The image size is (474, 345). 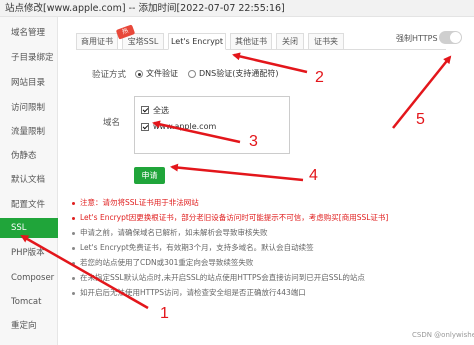 What do you see at coordinates (135, 202) in the screenshot?
I see `list-item: 注意：请勿将SSL证书用于非法网站` at bounding box center [135, 202].